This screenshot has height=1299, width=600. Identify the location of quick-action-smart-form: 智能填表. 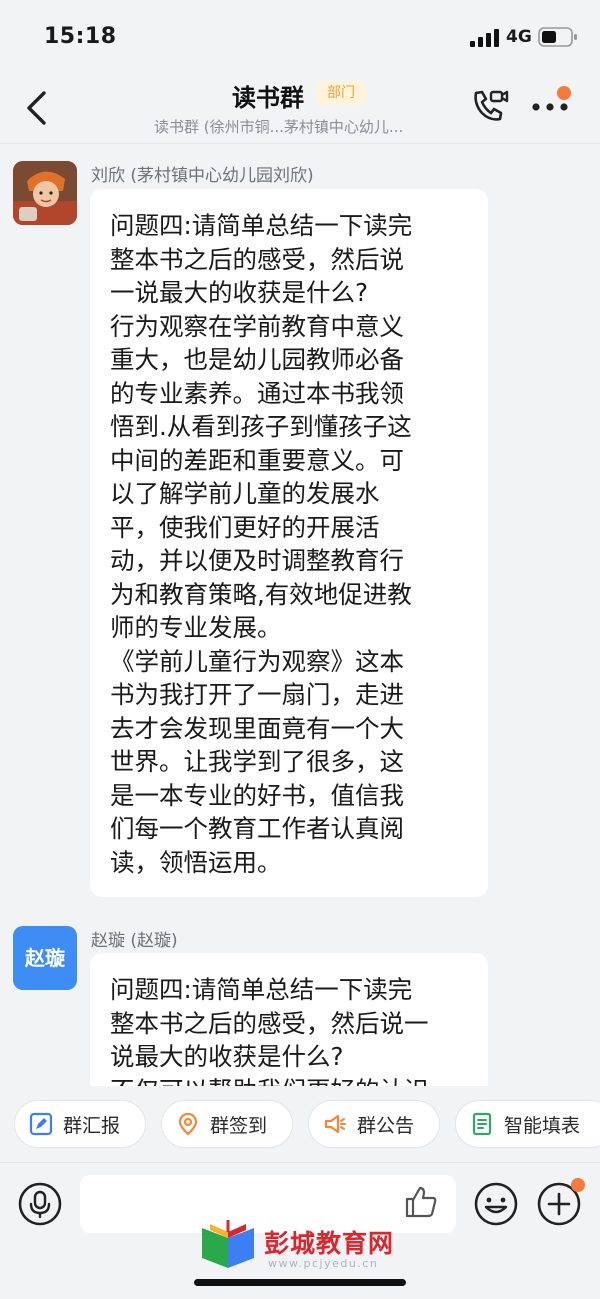
(527, 1124).